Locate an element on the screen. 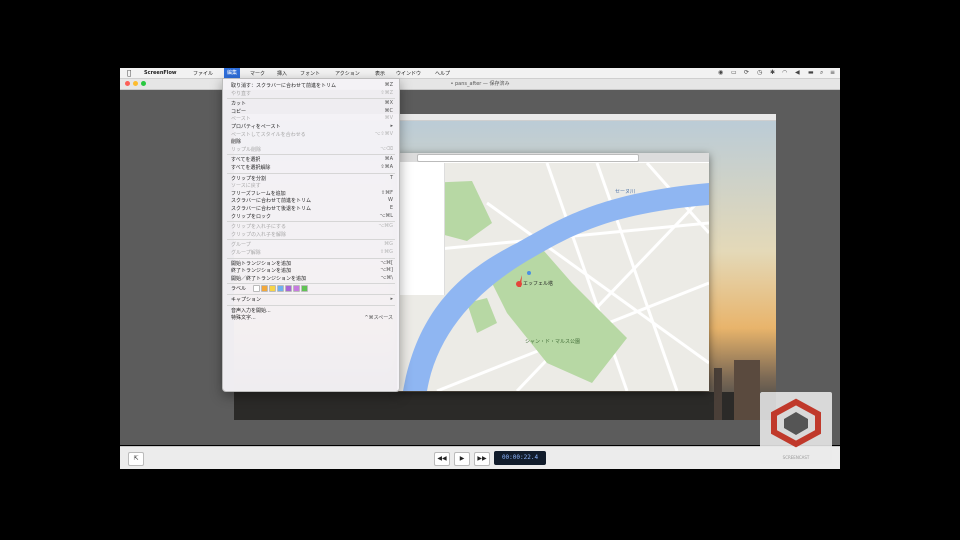  edit-menu-item: プロパティをペースト ▸ is located at coordinates (313, 126).